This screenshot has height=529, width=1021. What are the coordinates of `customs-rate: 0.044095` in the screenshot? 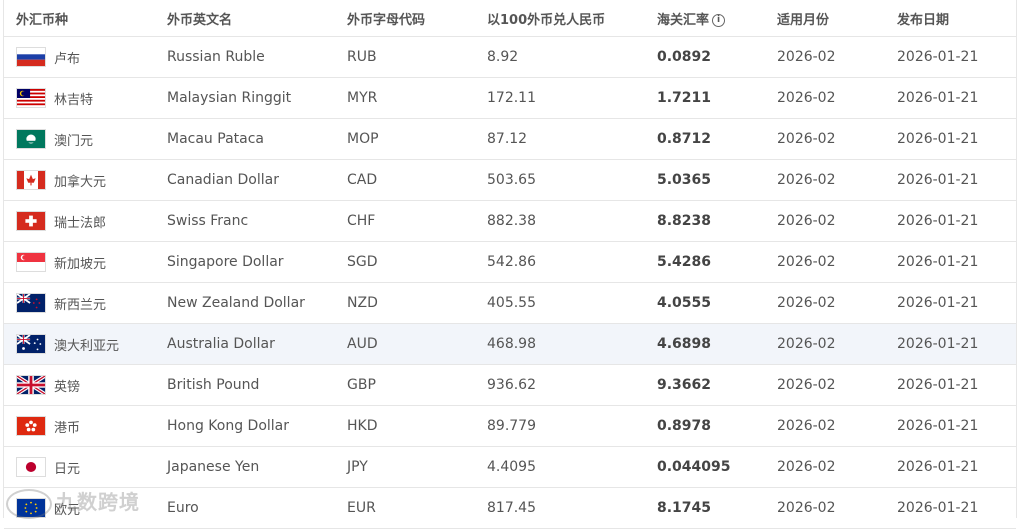 It's located at (694, 467).